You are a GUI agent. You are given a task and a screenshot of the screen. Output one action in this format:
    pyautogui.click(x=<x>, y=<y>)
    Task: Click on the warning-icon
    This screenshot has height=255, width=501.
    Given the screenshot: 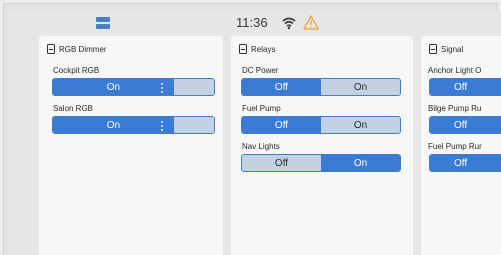 What is the action you would take?
    pyautogui.click(x=311, y=22)
    